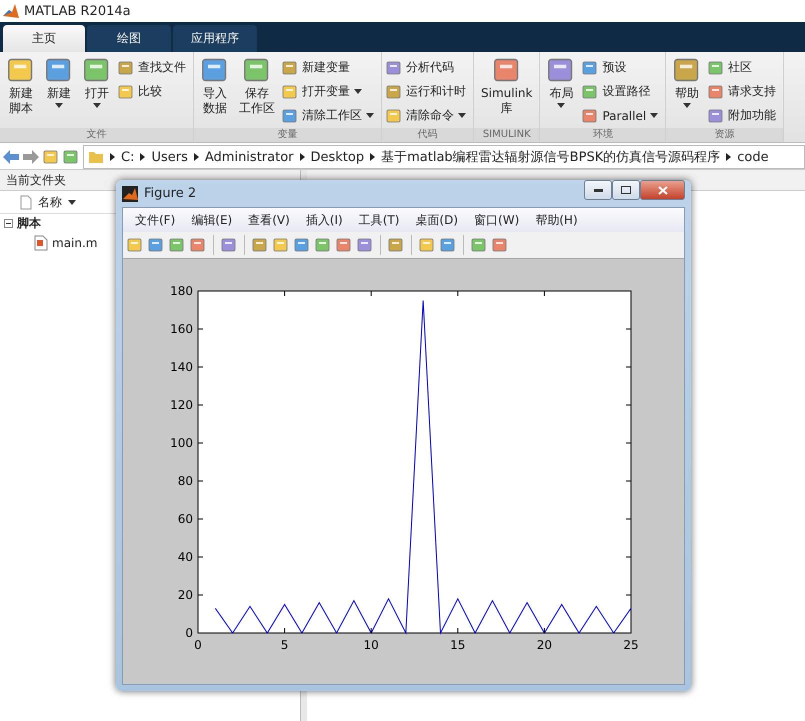 The image size is (805, 721). I want to click on folder-label: 脚本, so click(29, 223).